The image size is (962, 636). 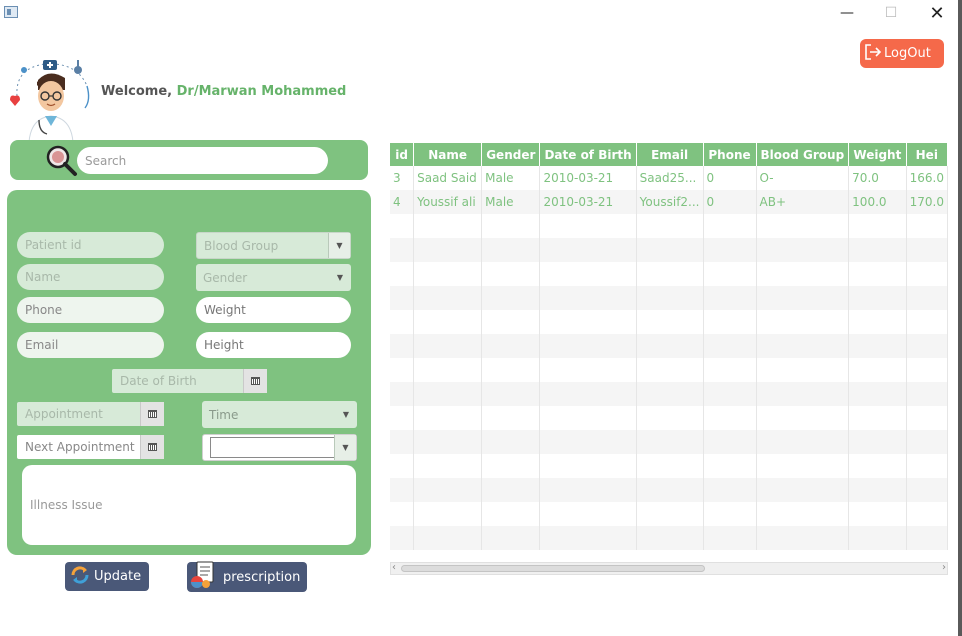 I want to click on prescription-icon, so click(x=203, y=577).